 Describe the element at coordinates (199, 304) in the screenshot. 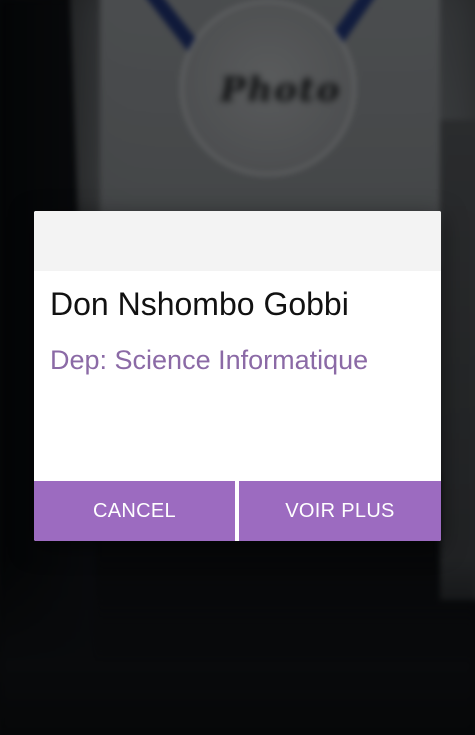

I see `student-name: Don Nshombo Gobbi` at that location.